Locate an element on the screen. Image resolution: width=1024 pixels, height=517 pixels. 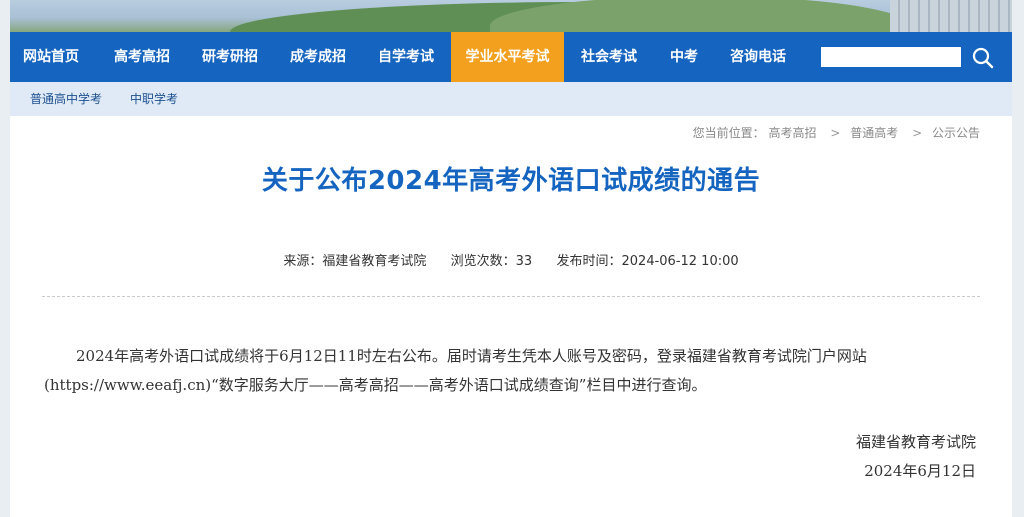
subnav-item-putong: 普通高中学考 is located at coordinates (66, 99).